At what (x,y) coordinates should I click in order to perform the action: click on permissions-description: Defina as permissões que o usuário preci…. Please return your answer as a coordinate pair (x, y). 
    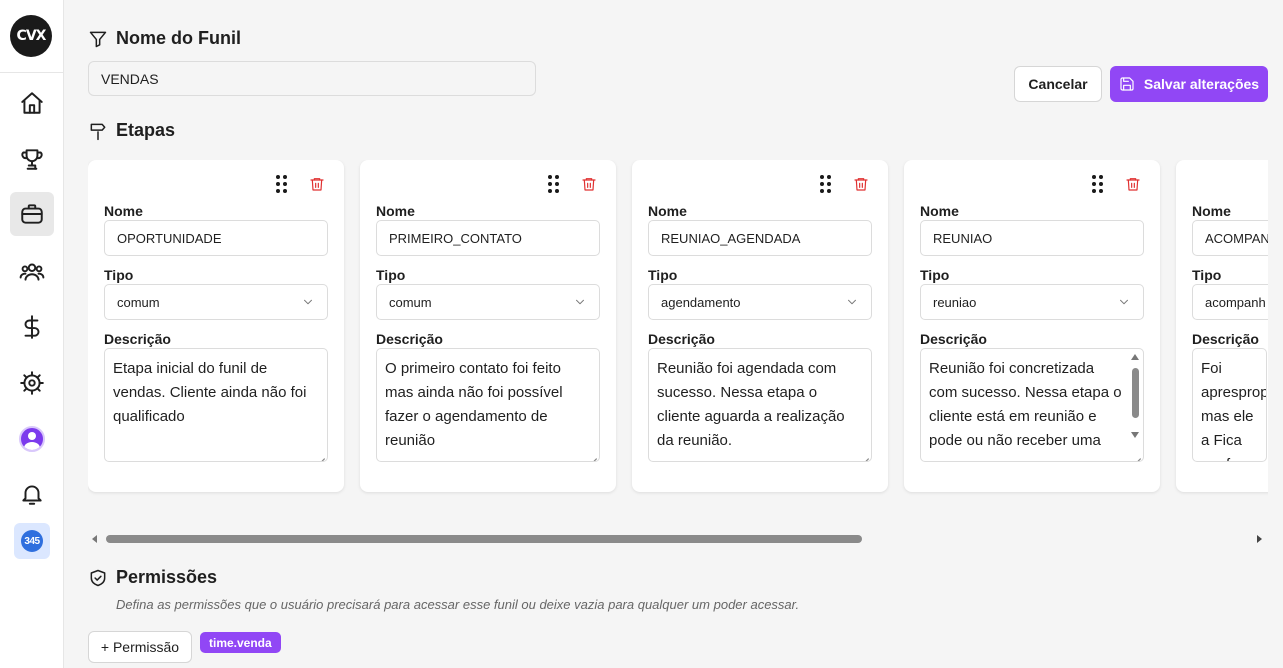
    Looking at the image, I should click on (458, 604).